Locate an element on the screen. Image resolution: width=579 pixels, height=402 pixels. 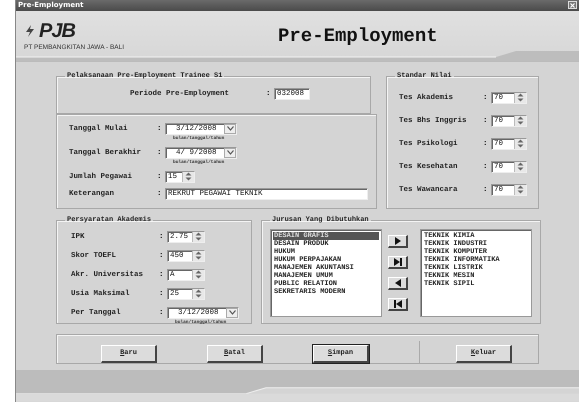
lightning-icon is located at coordinates (30, 30).